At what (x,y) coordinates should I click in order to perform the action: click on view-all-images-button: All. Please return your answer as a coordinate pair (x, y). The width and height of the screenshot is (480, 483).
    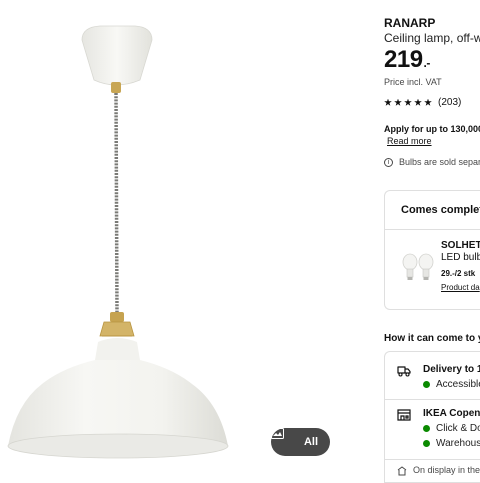
    Looking at the image, I should click on (300, 442).